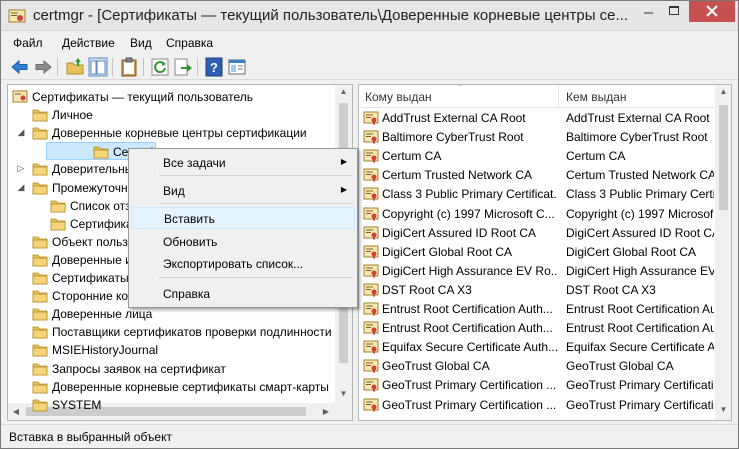 This screenshot has height=449, width=739. I want to click on context-menu-item: Вставить, so click(243, 218).